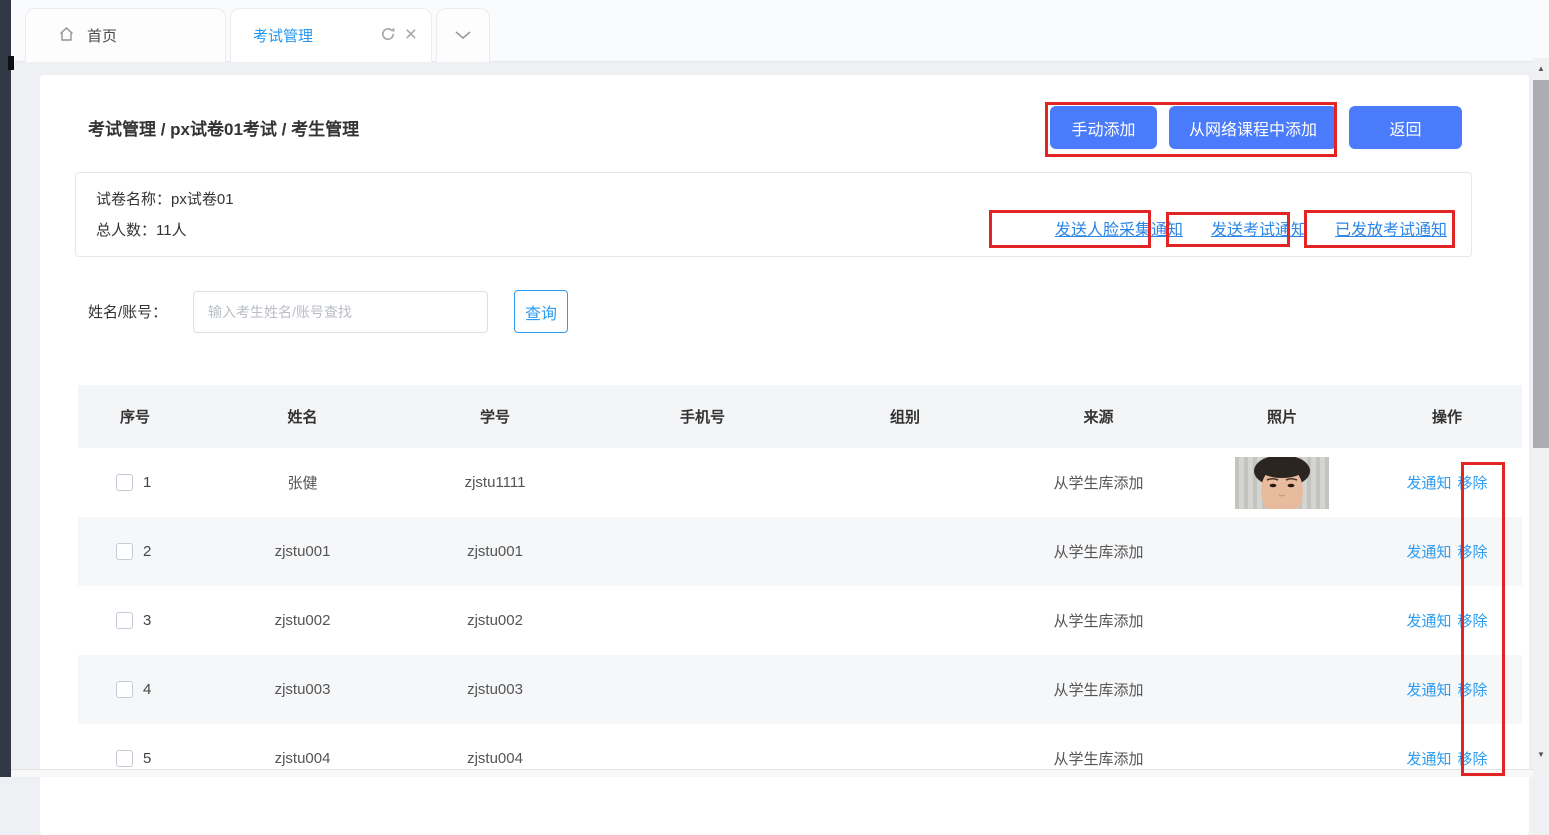 The image size is (1549, 835). Describe the element at coordinates (800, 482) in the screenshot. I see `table-row: 1 张健 zjstu1111 从学生库添加 发通知 移除` at that location.